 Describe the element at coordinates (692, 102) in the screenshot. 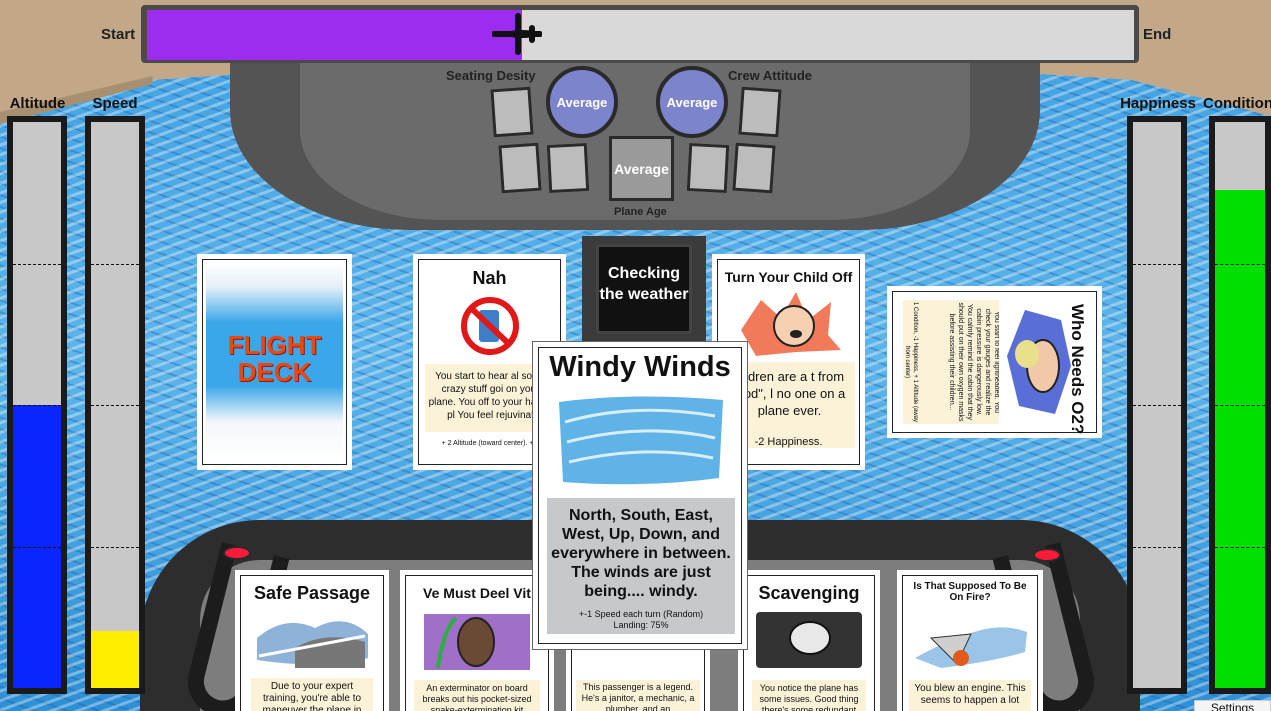

I see `crew-attitude-dial: Average` at that location.